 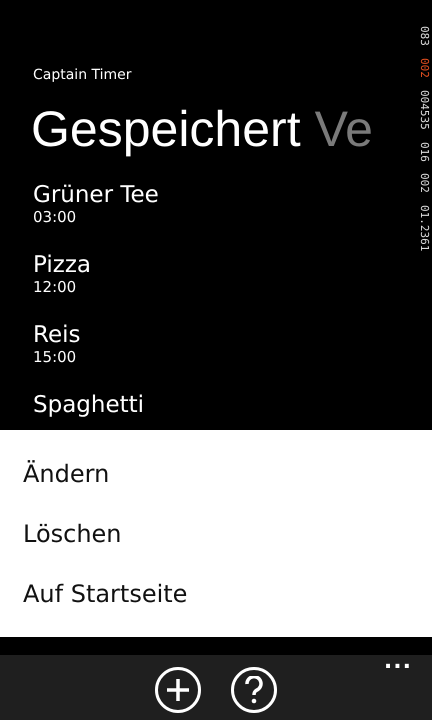 I want to click on add-button, so click(x=178, y=690).